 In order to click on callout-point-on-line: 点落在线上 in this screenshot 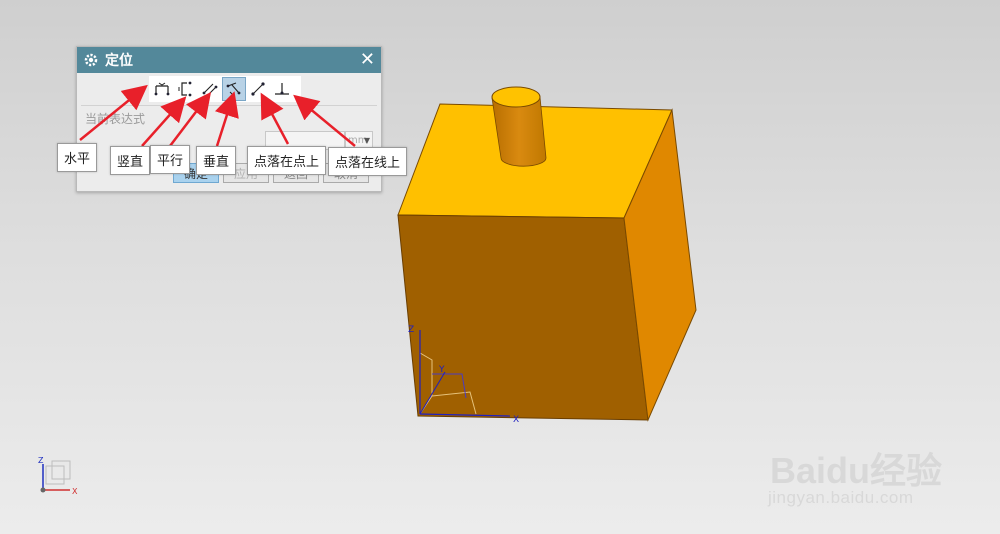, I will do `click(368, 161)`.